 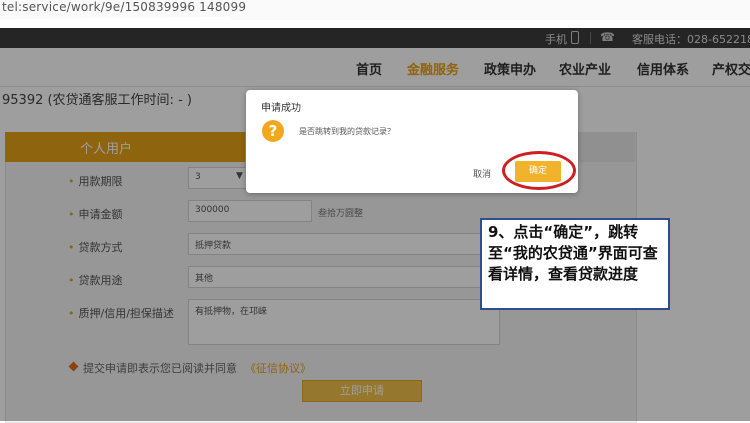 What do you see at coordinates (575, 264) in the screenshot?
I see `instruction-callout: 9、点击“确定”，跳转至“我的农贷通”界面可查看详情，查看贷款进度` at bounding box center [575, 264].